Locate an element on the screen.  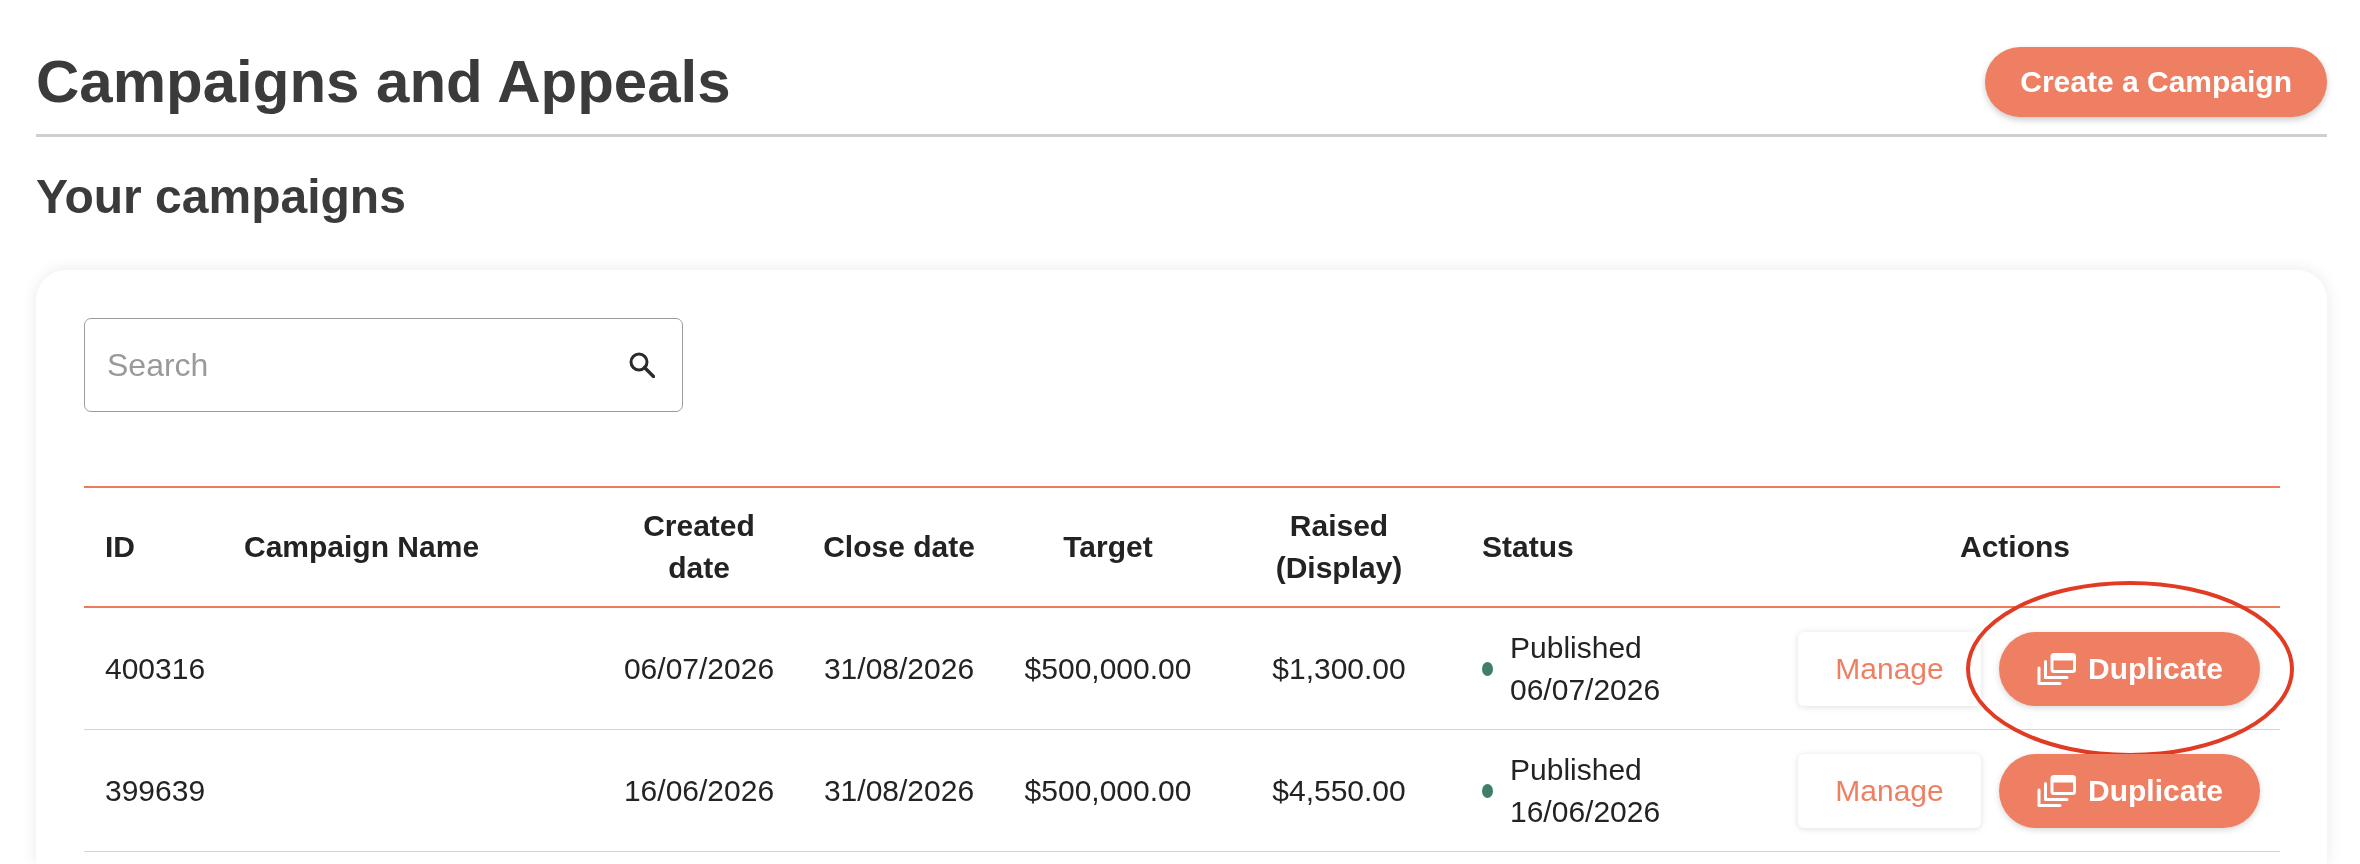
table-cell-text: $1,300.00 is located at coordinates (1339, 668).